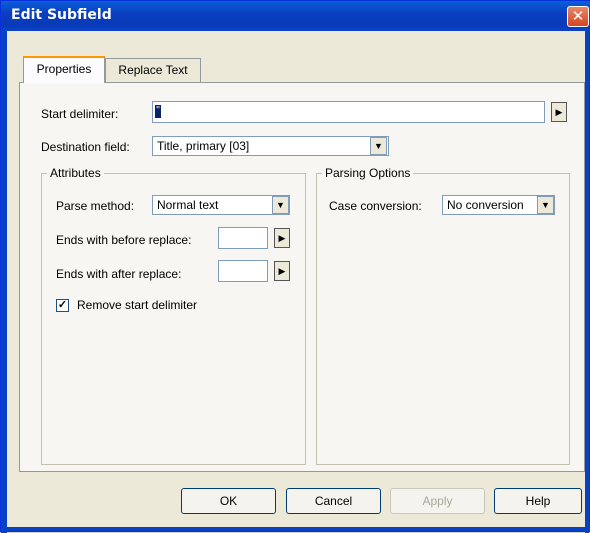 Image resolution: width=590 pixels, height=533 pixels. I want to click on window-border-right, so click(587, 282).